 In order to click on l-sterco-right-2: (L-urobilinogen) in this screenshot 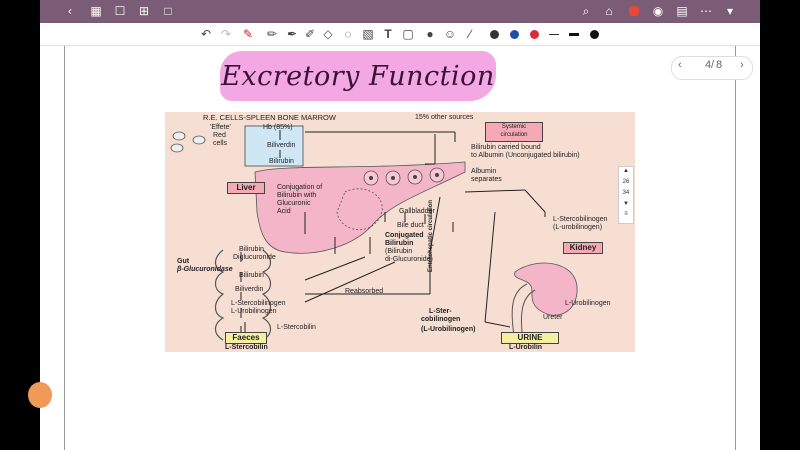, I will do `click(578, 227)`.